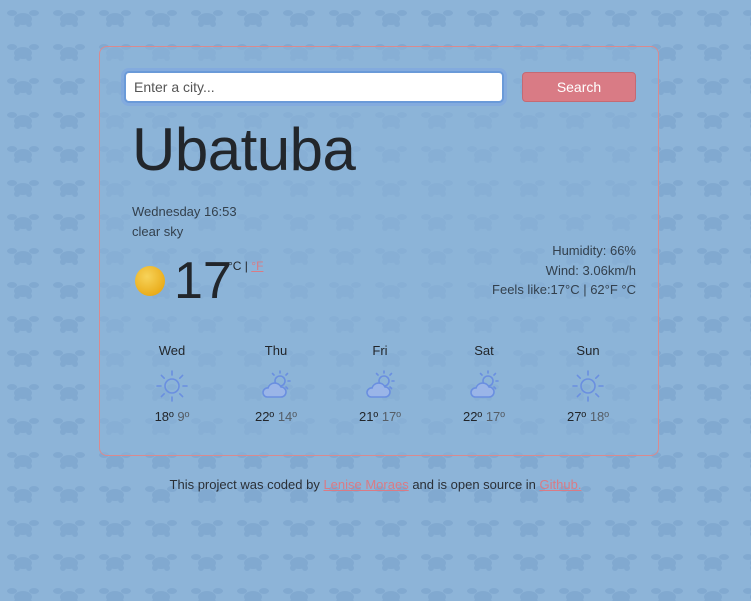 This screenshot has height=601, width=751. I want to click on forecast-day-name: Fri, so click(380, 350).